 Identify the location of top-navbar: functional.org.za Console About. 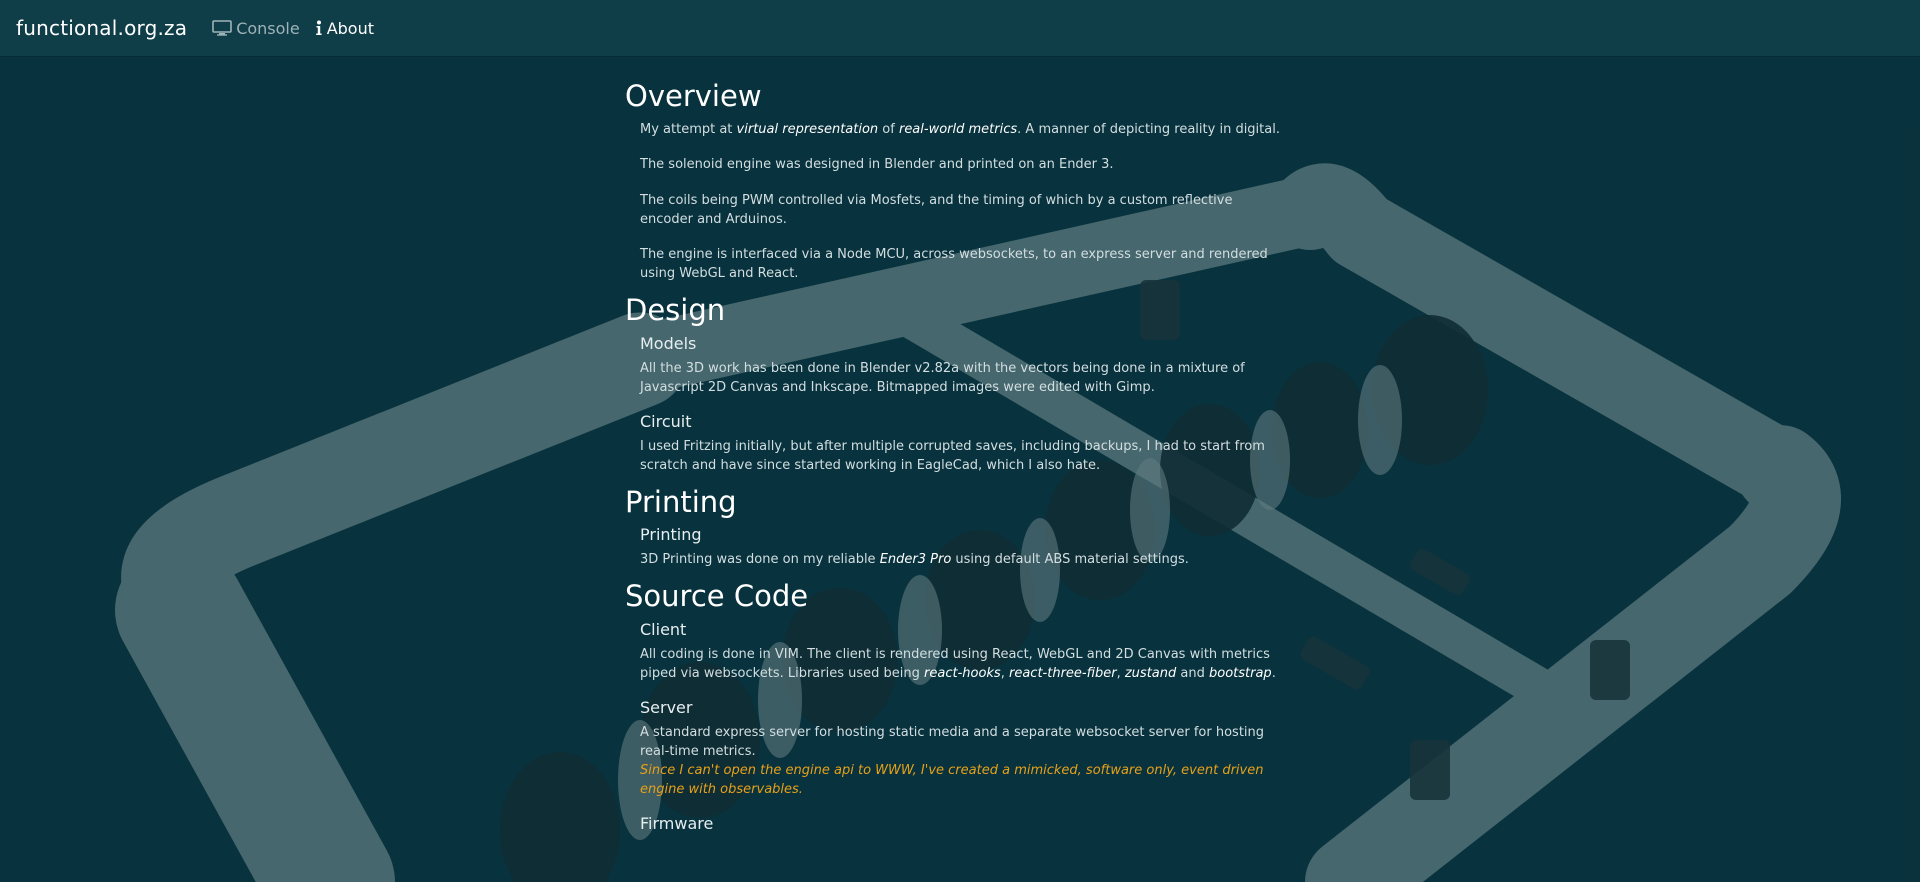
(960, 28).